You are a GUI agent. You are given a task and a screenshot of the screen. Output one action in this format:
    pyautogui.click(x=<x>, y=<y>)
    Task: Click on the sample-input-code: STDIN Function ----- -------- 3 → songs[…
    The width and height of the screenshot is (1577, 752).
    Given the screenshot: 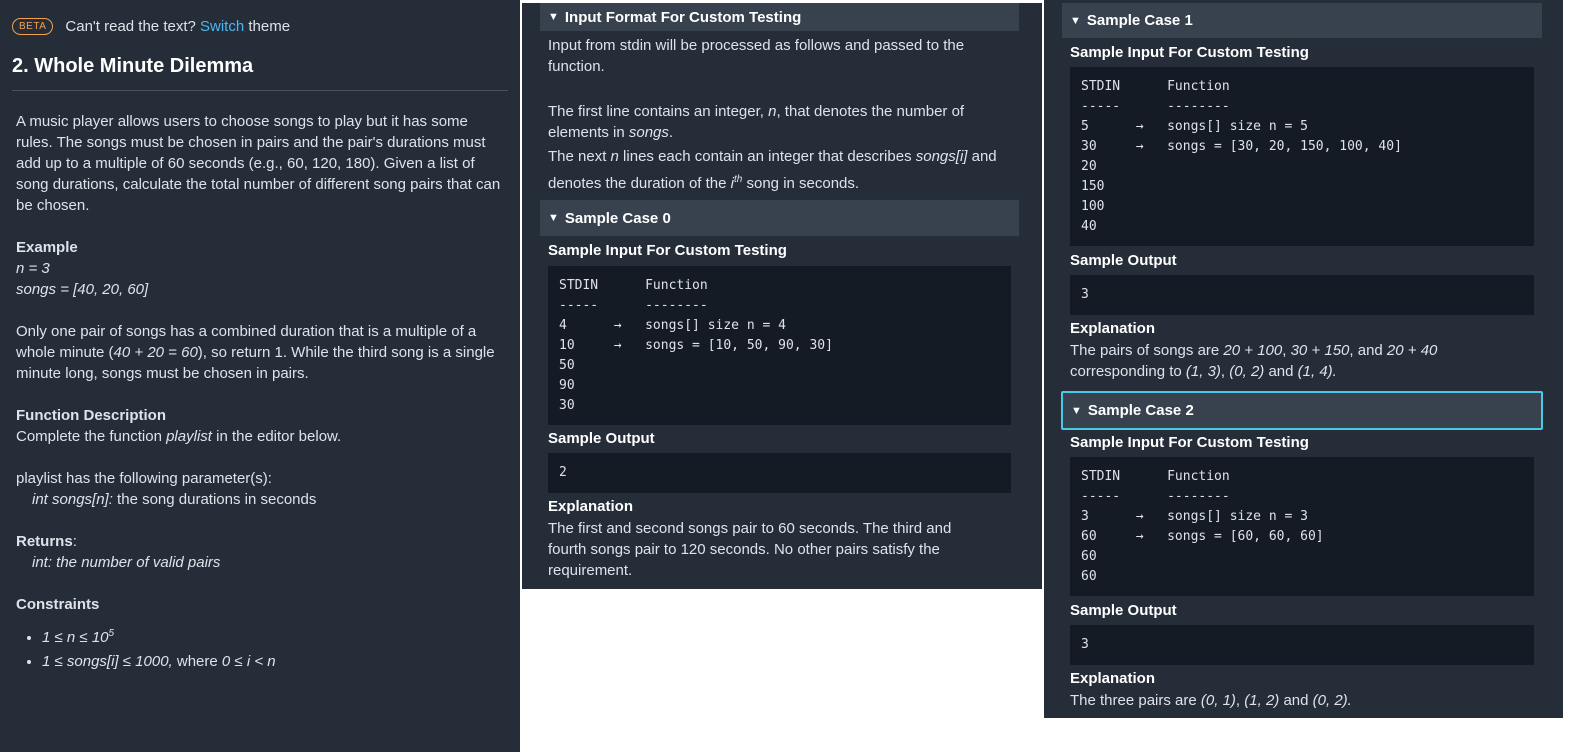 What is the action you would take?
    pyautogui.click(x=1302, y=526)
    